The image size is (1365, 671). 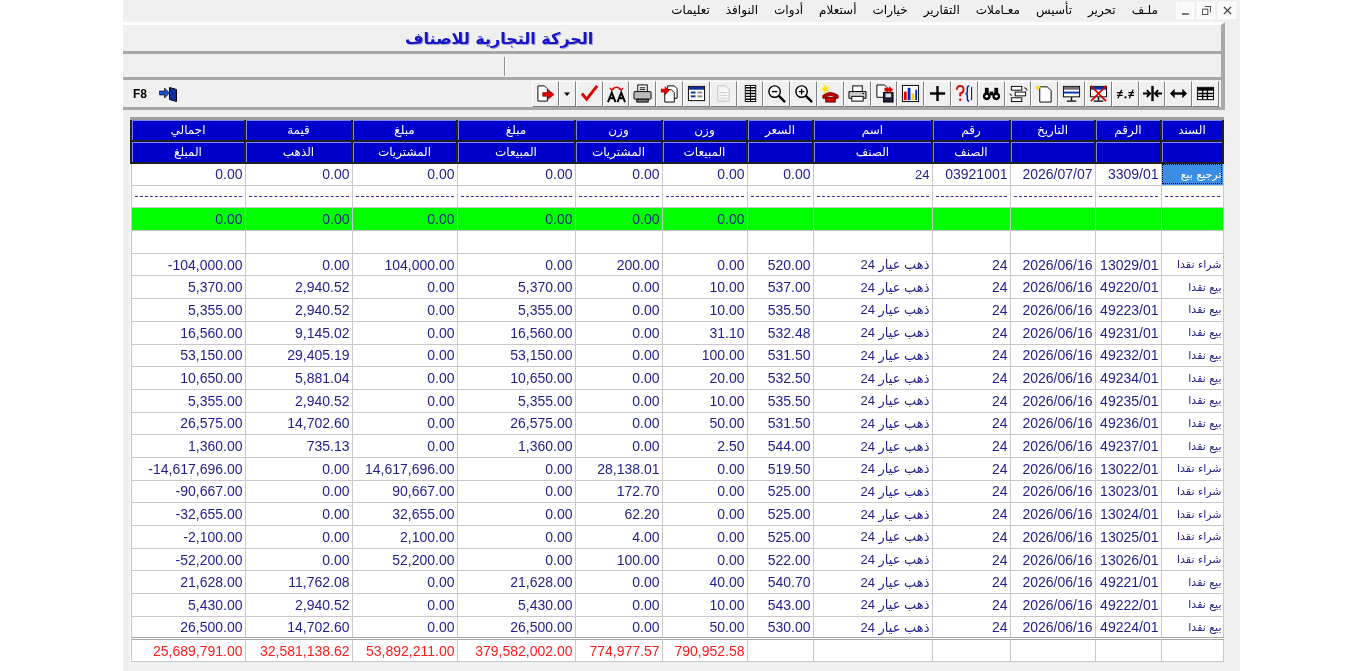 I want to click on table-cell: 735.13, so click(x=298, y=446).